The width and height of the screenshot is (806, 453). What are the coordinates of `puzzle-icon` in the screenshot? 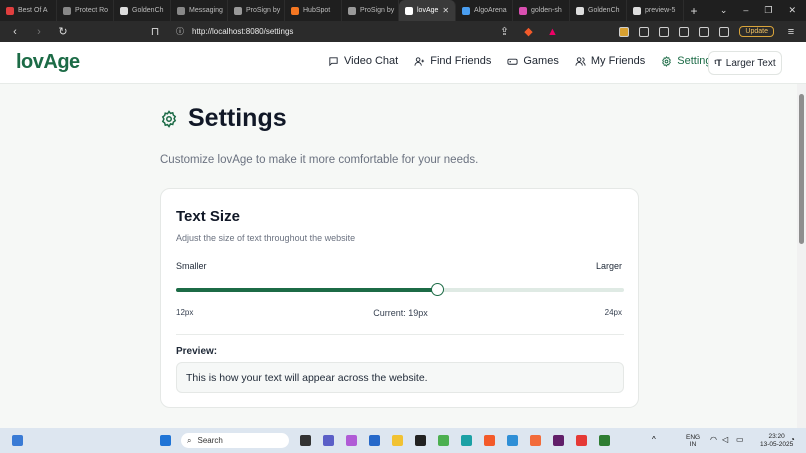 It's located at (644, 31).